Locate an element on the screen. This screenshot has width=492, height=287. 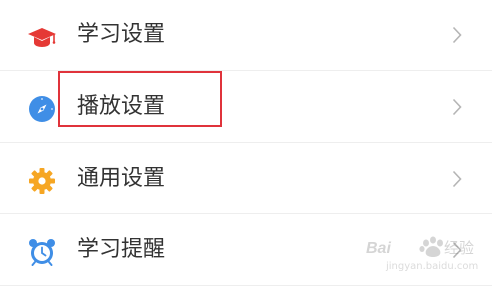
alarm-clock-icon is located at coordinates (42, 252).